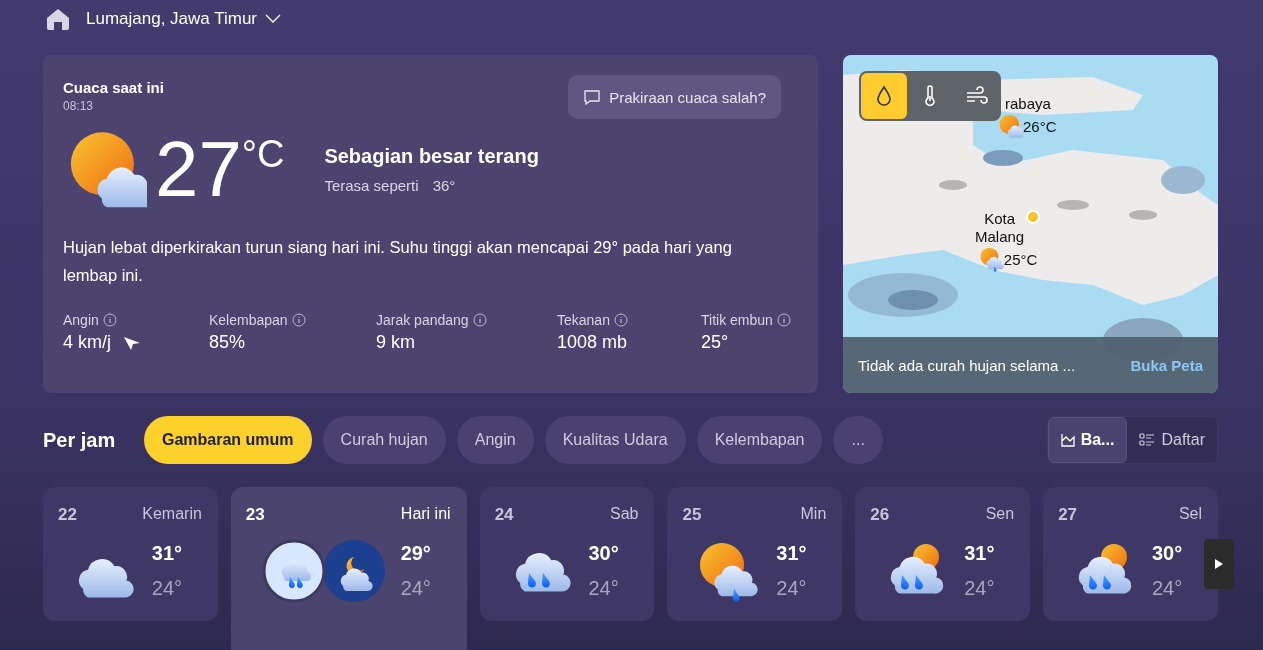 This screenshot has width=1263, height=650. Describe the element at coordinates (398, 261) in the screenshot. I see `forecast-summary: Hujan lebat diperkirakan turun siang hari ini. Suhu tinggi akan mencapai 29° pada hari yang lembap ini.` at that location.